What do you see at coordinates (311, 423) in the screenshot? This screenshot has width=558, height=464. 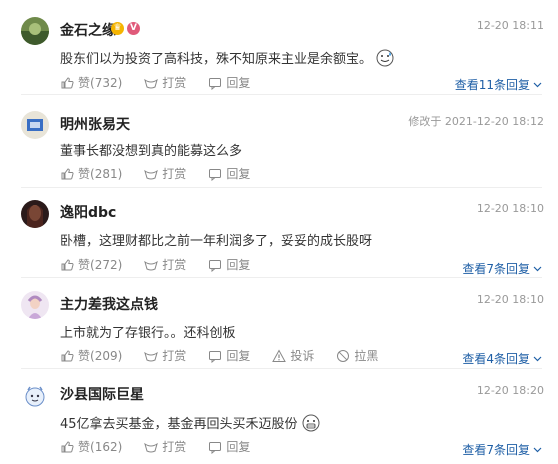 I see `grin-emoji-icon` at bounding box center [311, 423].